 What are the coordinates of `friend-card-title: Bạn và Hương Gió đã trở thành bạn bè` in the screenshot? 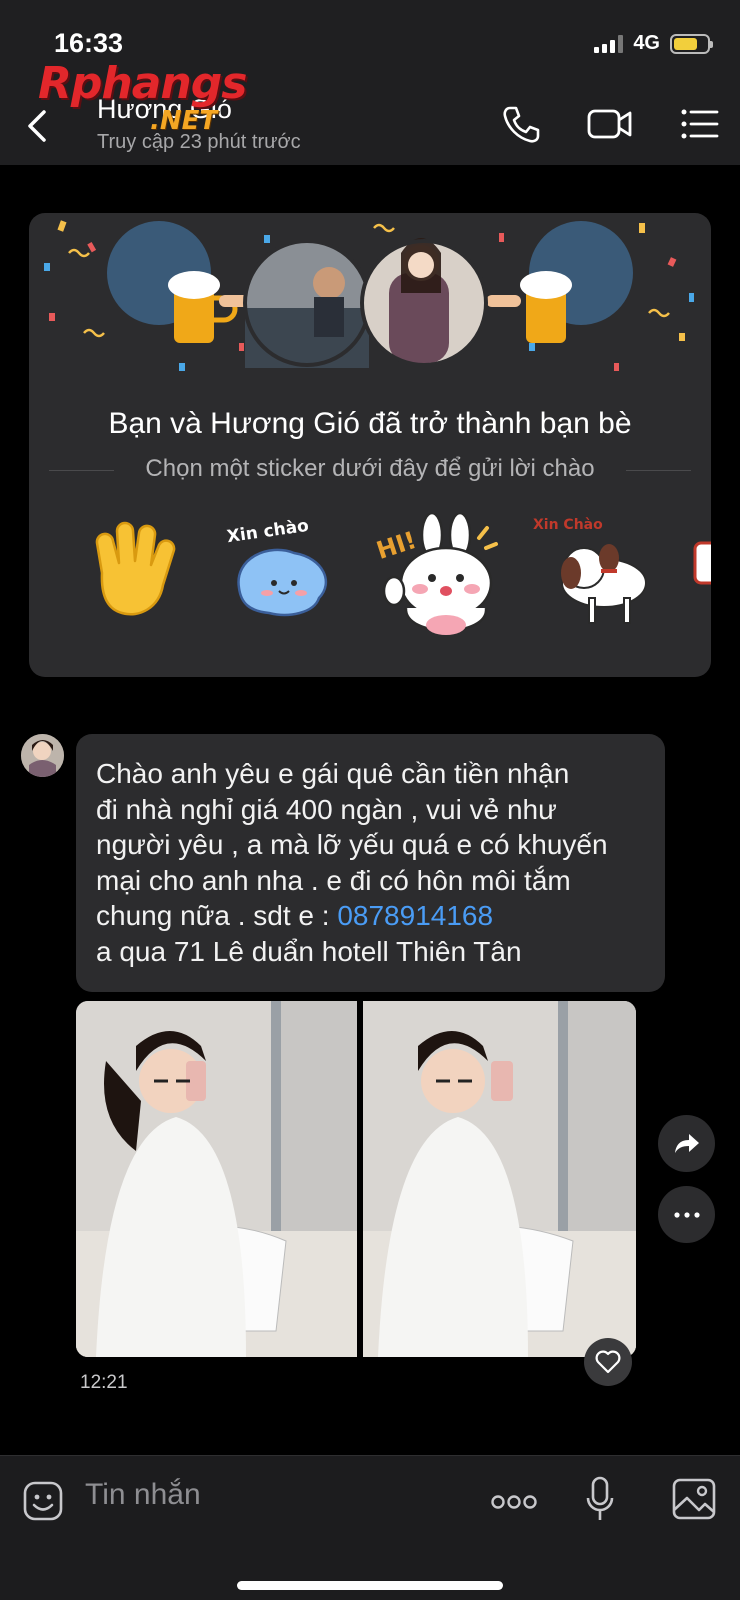 It's located at (370, 423).